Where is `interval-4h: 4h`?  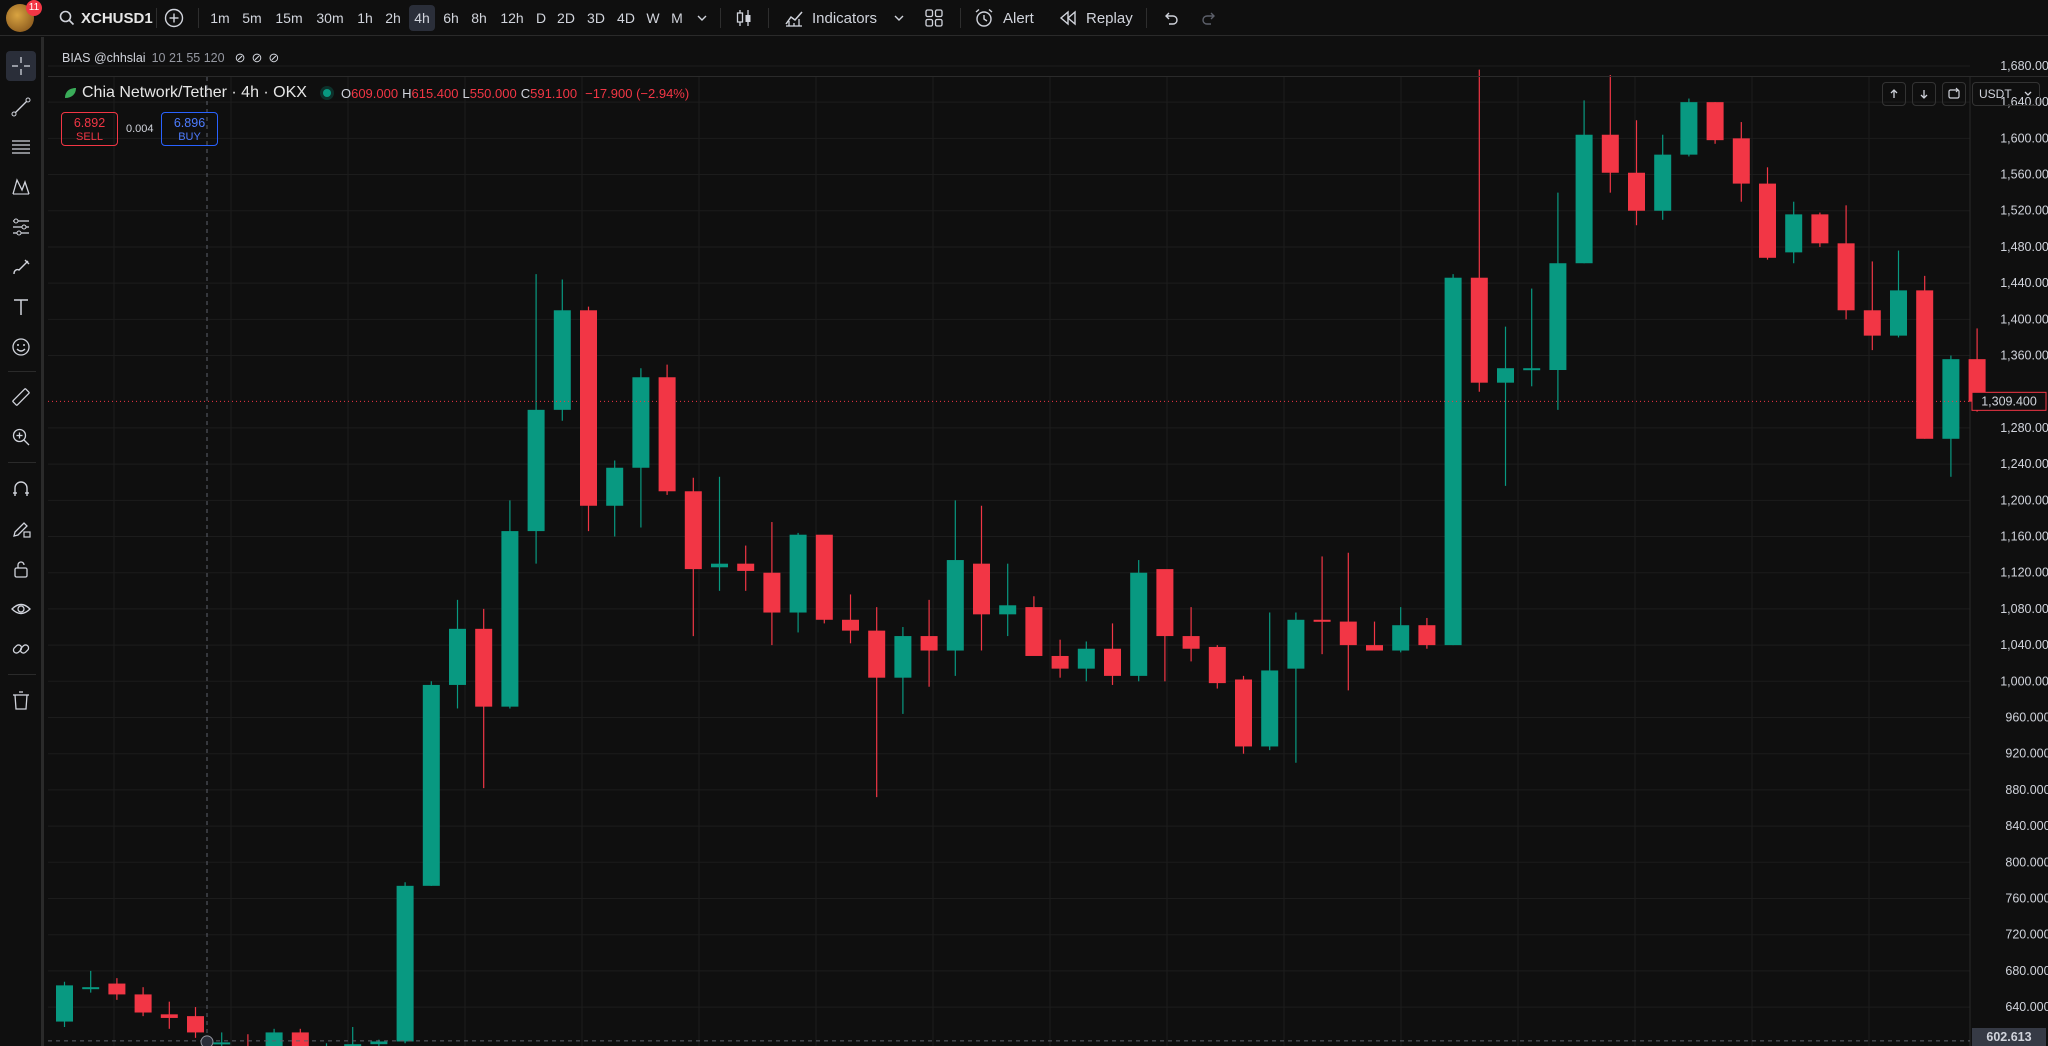 interval-4h: 4h is located at coordinates (422, 18).